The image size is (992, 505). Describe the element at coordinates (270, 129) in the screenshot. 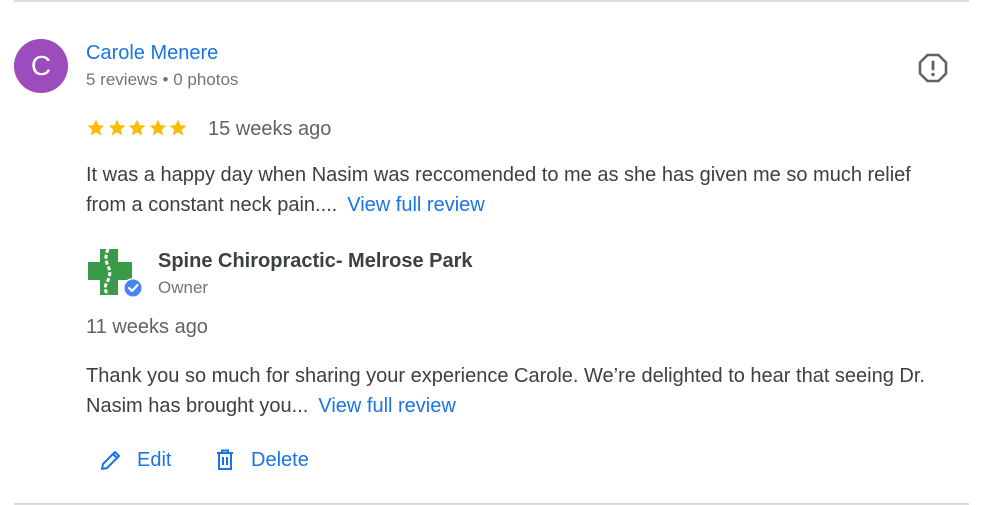

I see `review-date: 15 weeks ago` at that location.